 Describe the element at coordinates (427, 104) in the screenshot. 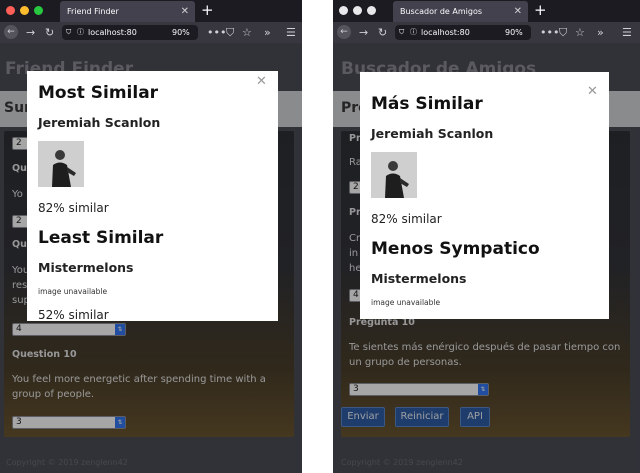

I see `most-similar-heading: Más Similar` at that location.